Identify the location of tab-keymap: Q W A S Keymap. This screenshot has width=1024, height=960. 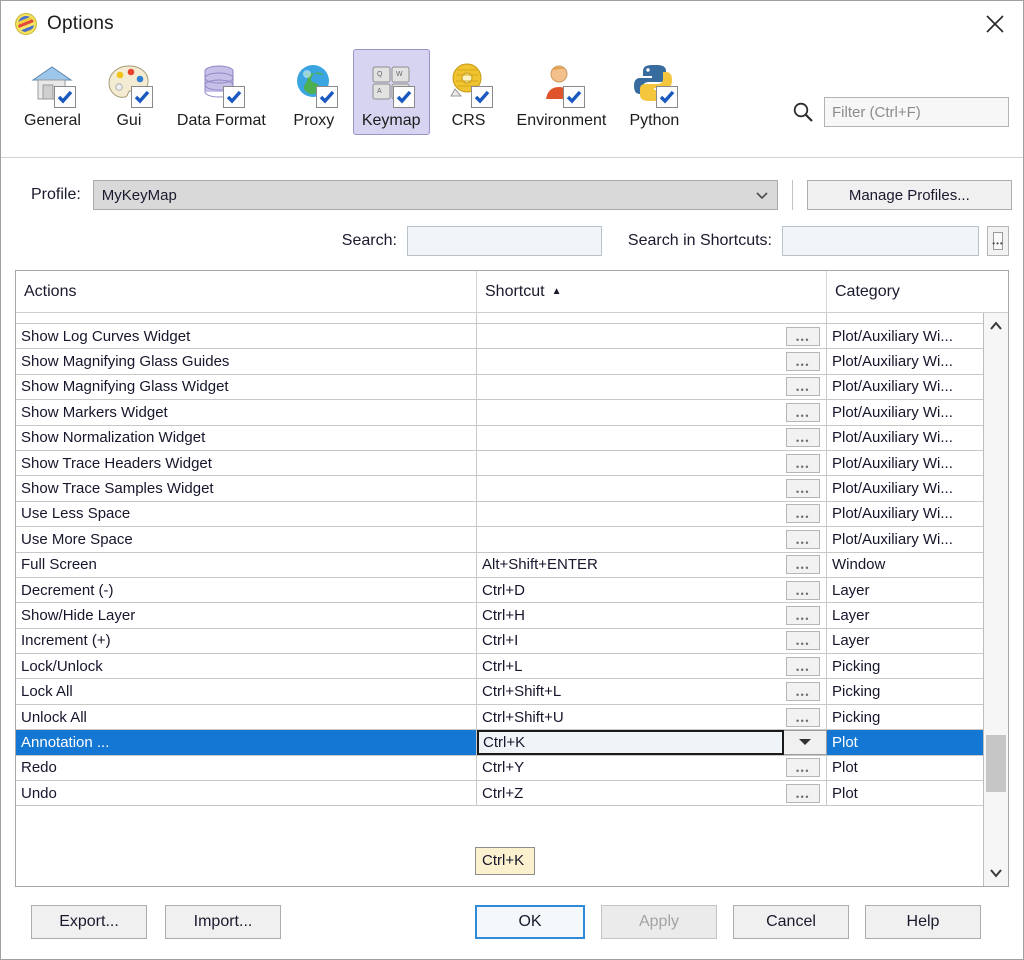
(391, 92).